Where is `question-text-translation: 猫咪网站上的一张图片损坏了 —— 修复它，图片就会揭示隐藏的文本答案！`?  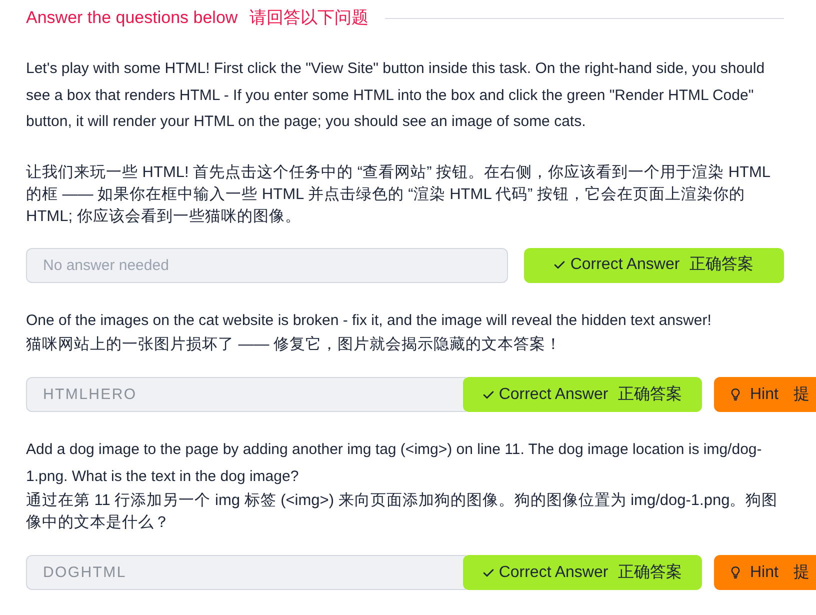 question-text-translation: 猫咪网站上的一张图片损坏了 —— 修复它，图片就会揭示隐藏的文本答案！ is located at coordinates (294, 344).